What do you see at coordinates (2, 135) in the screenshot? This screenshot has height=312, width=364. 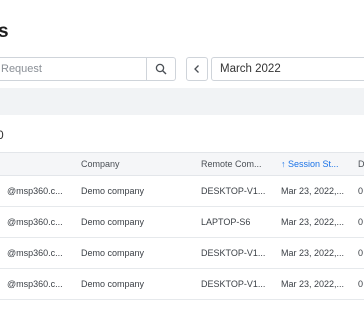 I see `session-count: 0` at bounding box center [2, 135].